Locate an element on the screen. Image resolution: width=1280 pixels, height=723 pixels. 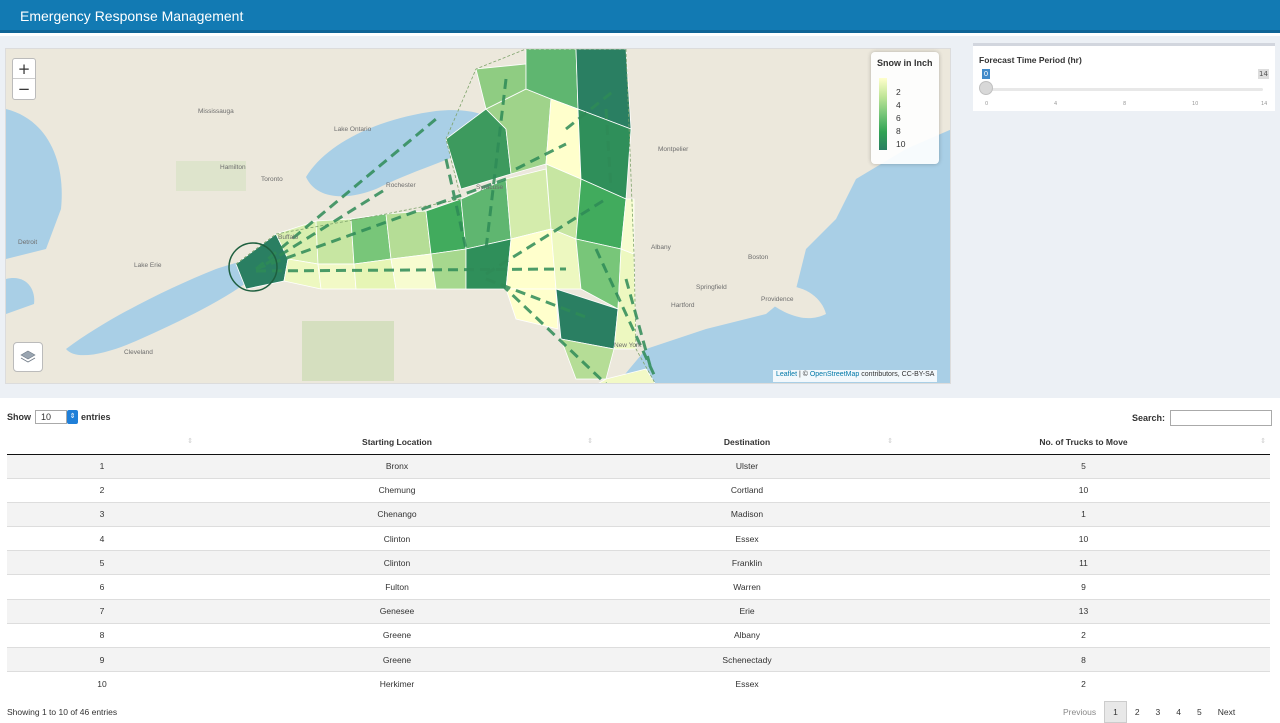
forecast-label: Forecast Time Period (hr) is located at coordinates (1030, 60).